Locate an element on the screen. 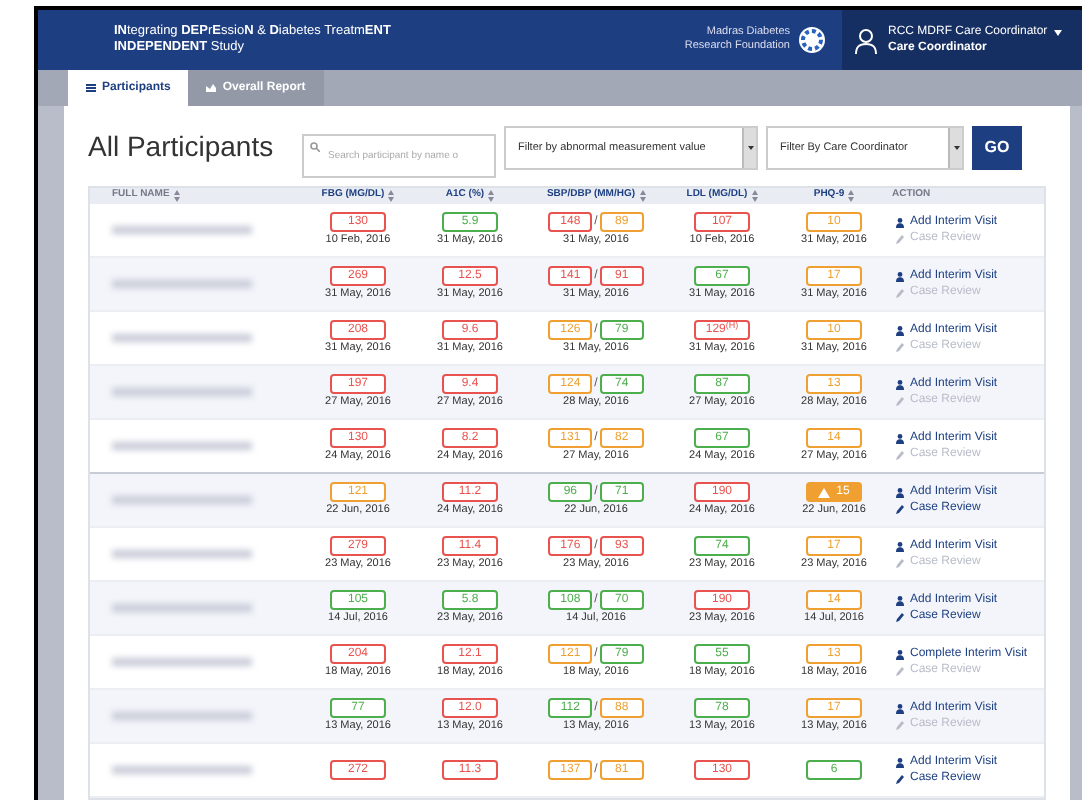 The image size is (1082, 800). logo-icon is located at coordinates (812, 40).